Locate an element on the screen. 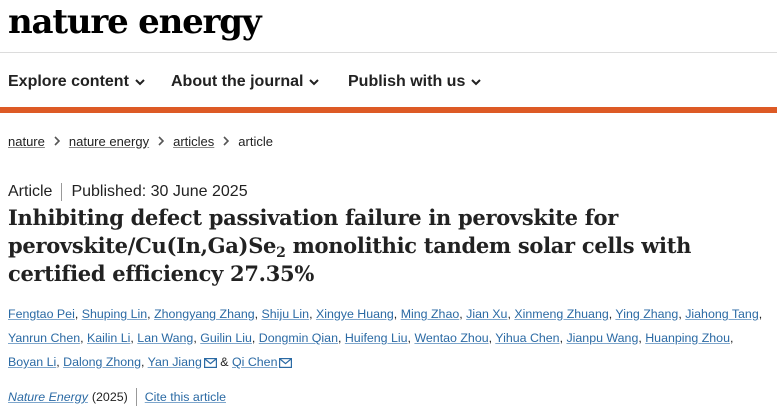 The width and height of the screenshot is (777, 419). author-link: Huanping Zhou is located at coordinates (687, 338).